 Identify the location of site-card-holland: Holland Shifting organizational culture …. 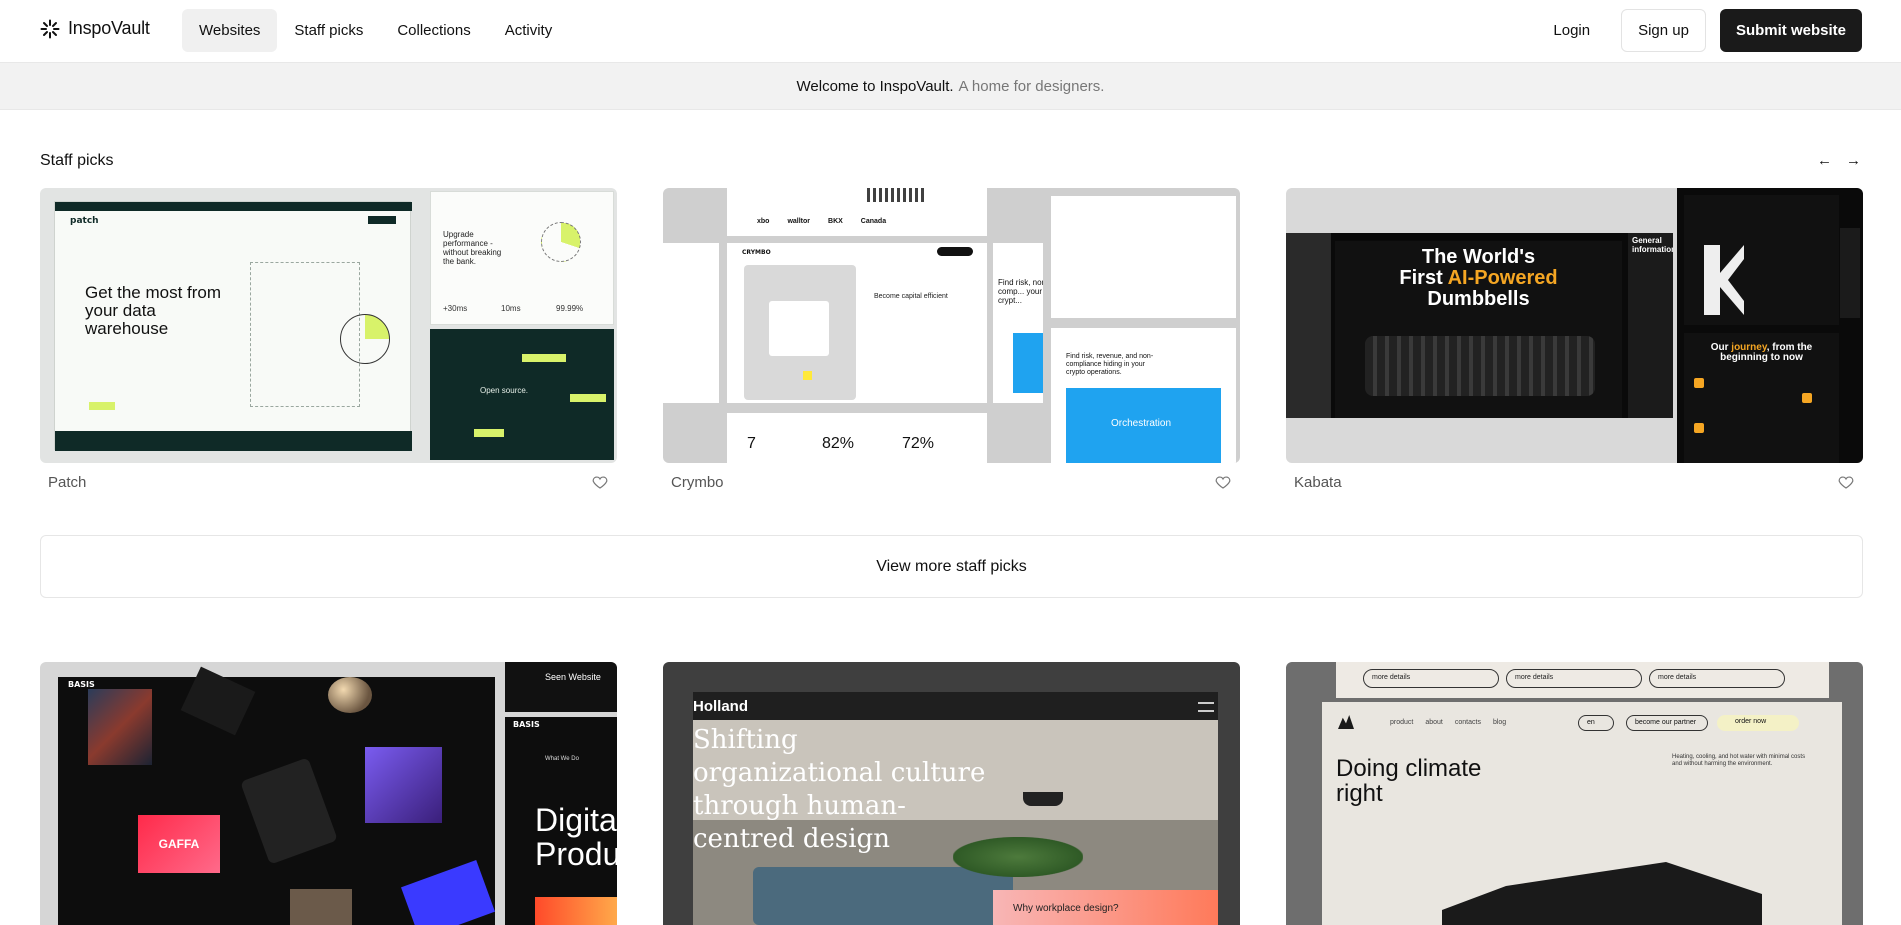
(951, 793).